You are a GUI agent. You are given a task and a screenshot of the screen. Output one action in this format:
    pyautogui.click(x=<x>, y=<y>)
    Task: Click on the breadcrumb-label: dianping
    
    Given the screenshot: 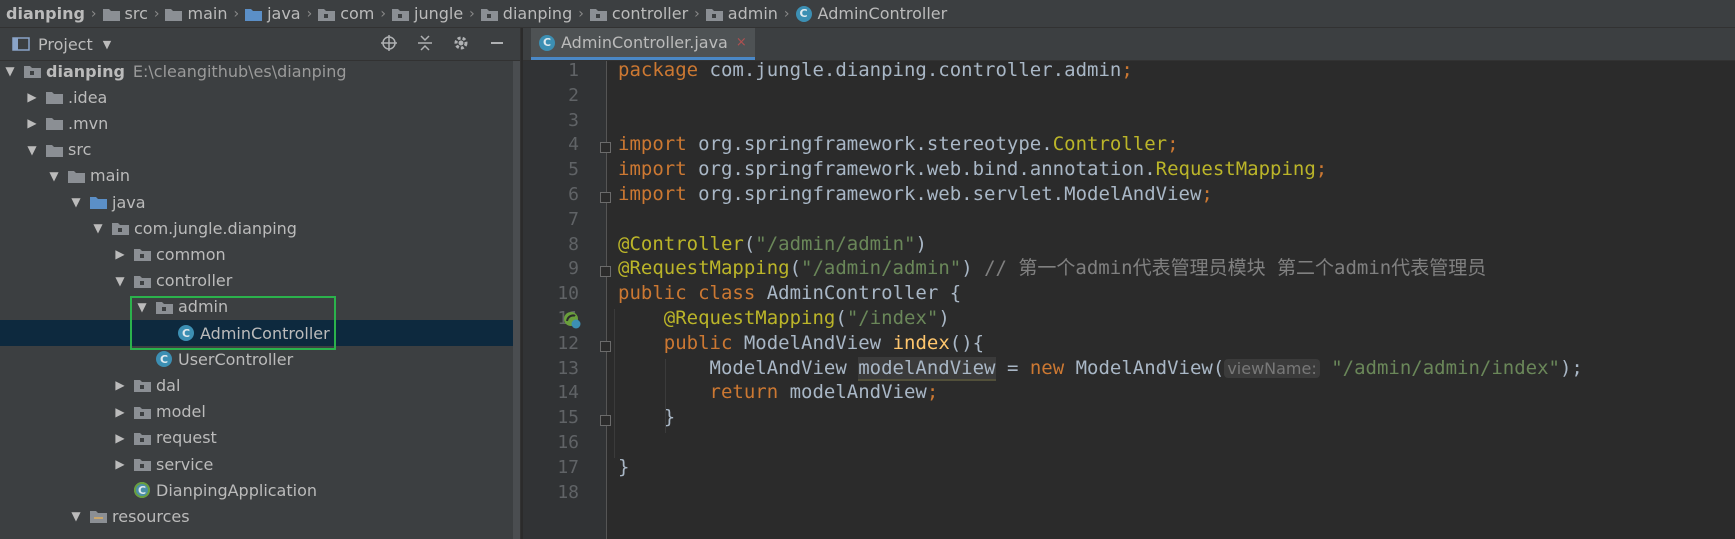 What is the action you would take?
    pyautogui.click(x=537, y=13)
    